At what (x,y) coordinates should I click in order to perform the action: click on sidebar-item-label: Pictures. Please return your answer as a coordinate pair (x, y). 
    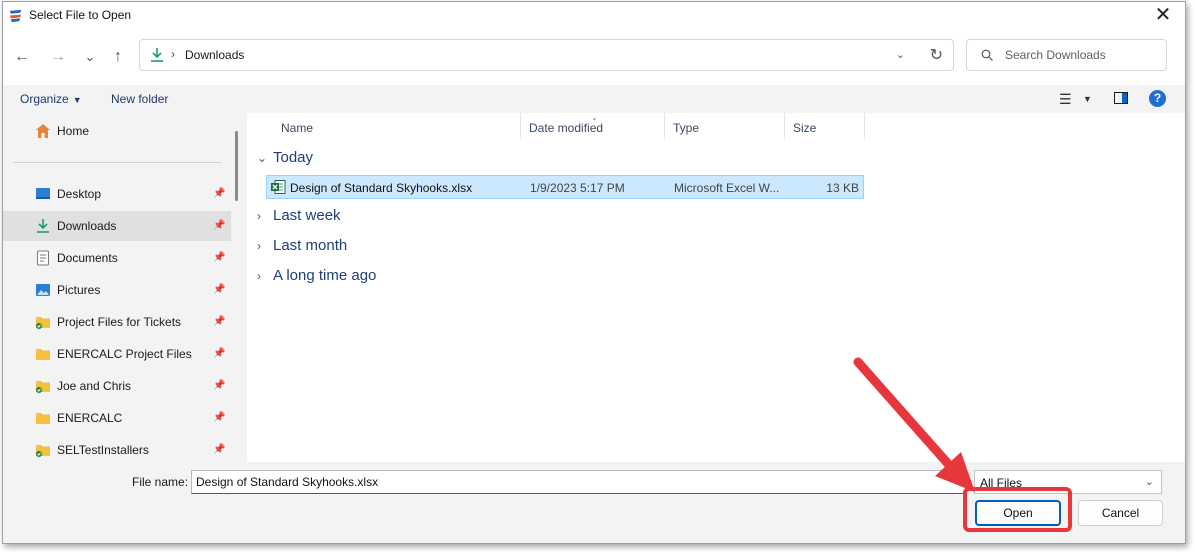
    Looking at the image, I should click on (79, 290).